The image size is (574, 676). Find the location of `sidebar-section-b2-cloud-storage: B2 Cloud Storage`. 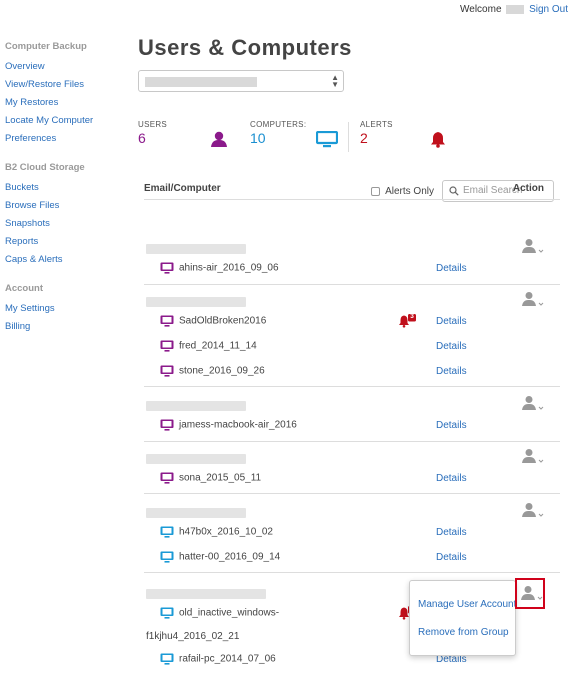

sidebar-section-b2-cloud-storage: B2 Cloud Storage is located at coordinates (45, 167).